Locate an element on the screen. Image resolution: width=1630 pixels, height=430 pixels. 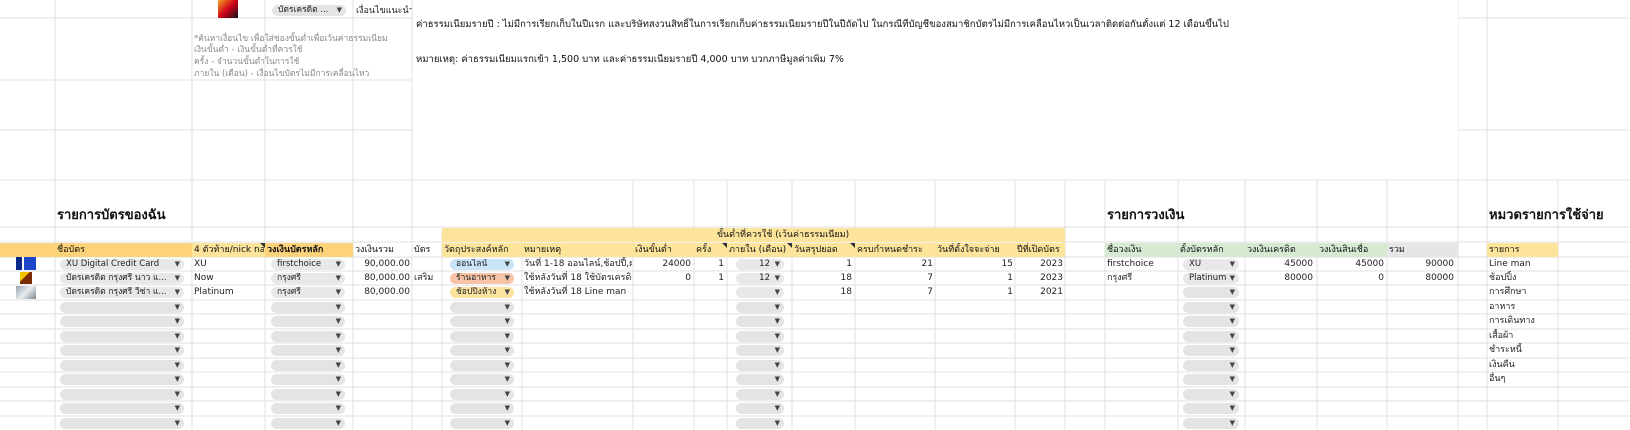
limit-name: กรุงศรี is located at coordinates (1142, 278).